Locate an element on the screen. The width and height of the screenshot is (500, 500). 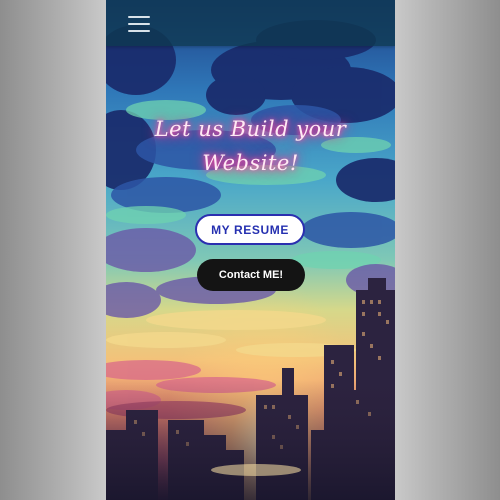
contact-me-button: Contact ME! is located at coordinates (251, 275).